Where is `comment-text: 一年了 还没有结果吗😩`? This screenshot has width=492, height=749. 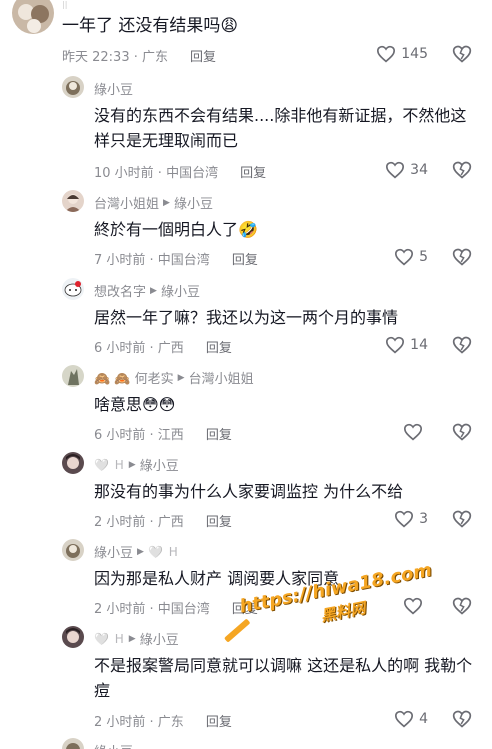 comment-text: 一年了 还没有结果吗😩 is located at coordinates (150, 26).